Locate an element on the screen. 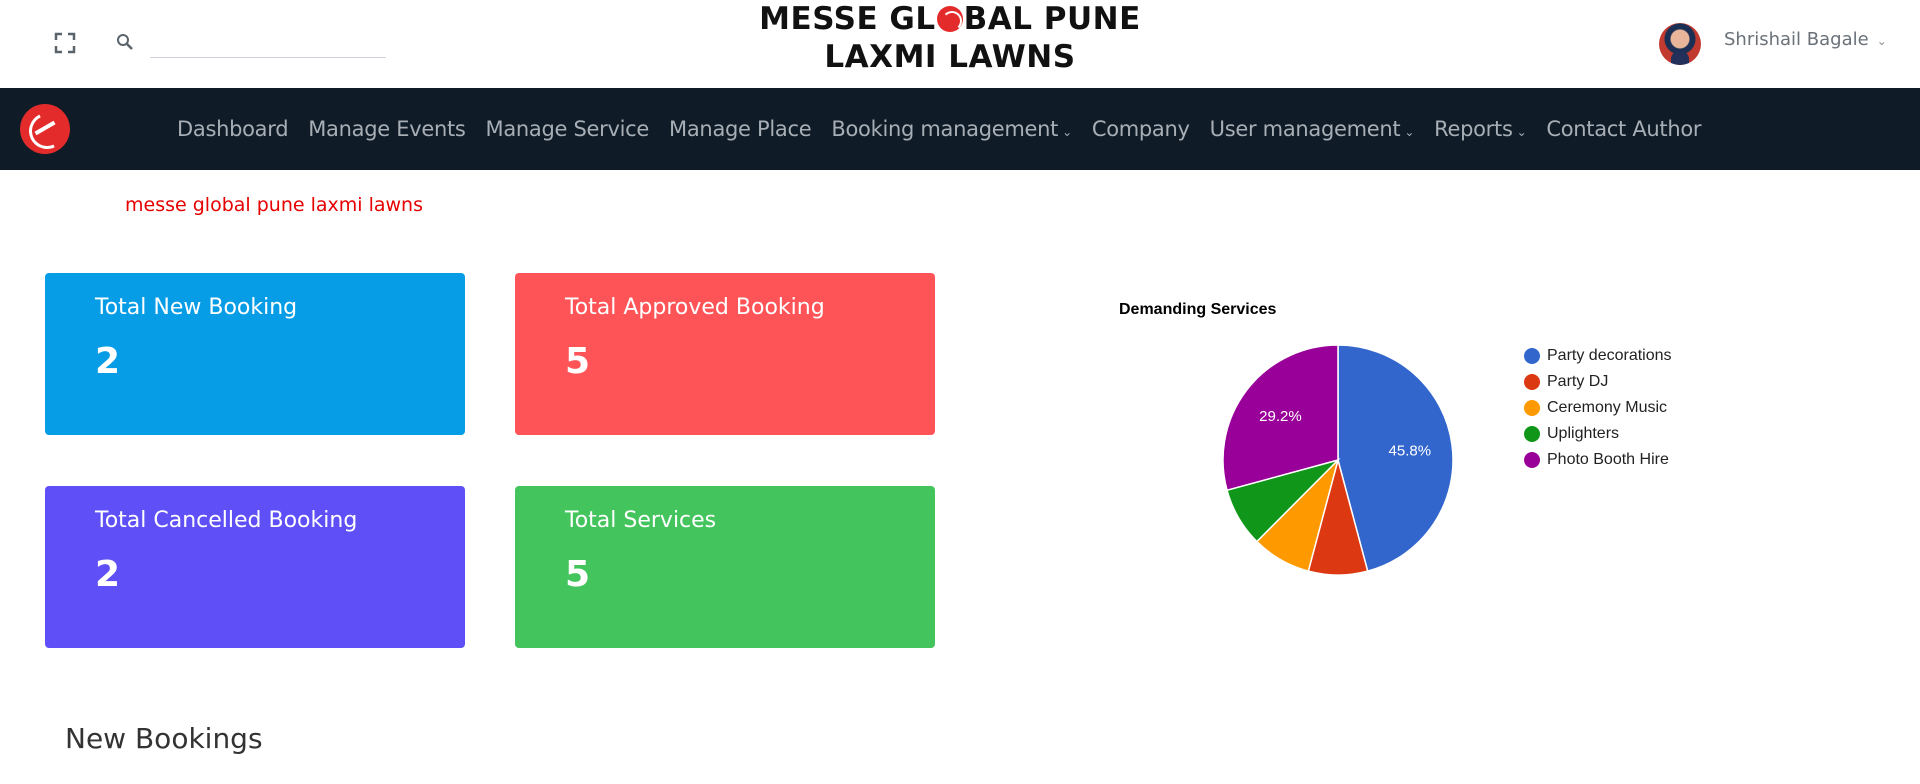  brand-line1-part-a: MESSE GL is located at coordinates (847, 19).